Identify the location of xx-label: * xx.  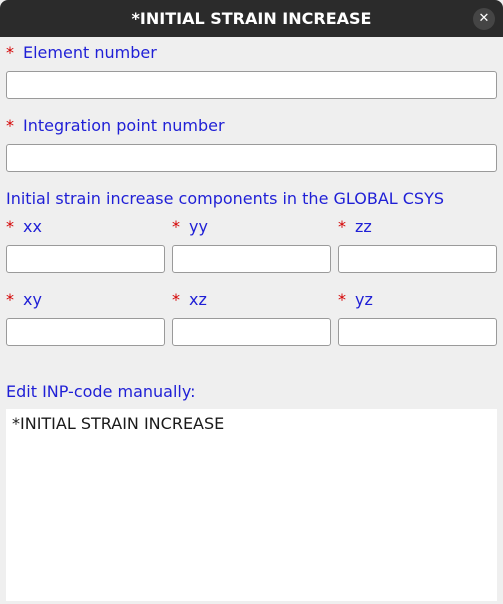
(24, 226).